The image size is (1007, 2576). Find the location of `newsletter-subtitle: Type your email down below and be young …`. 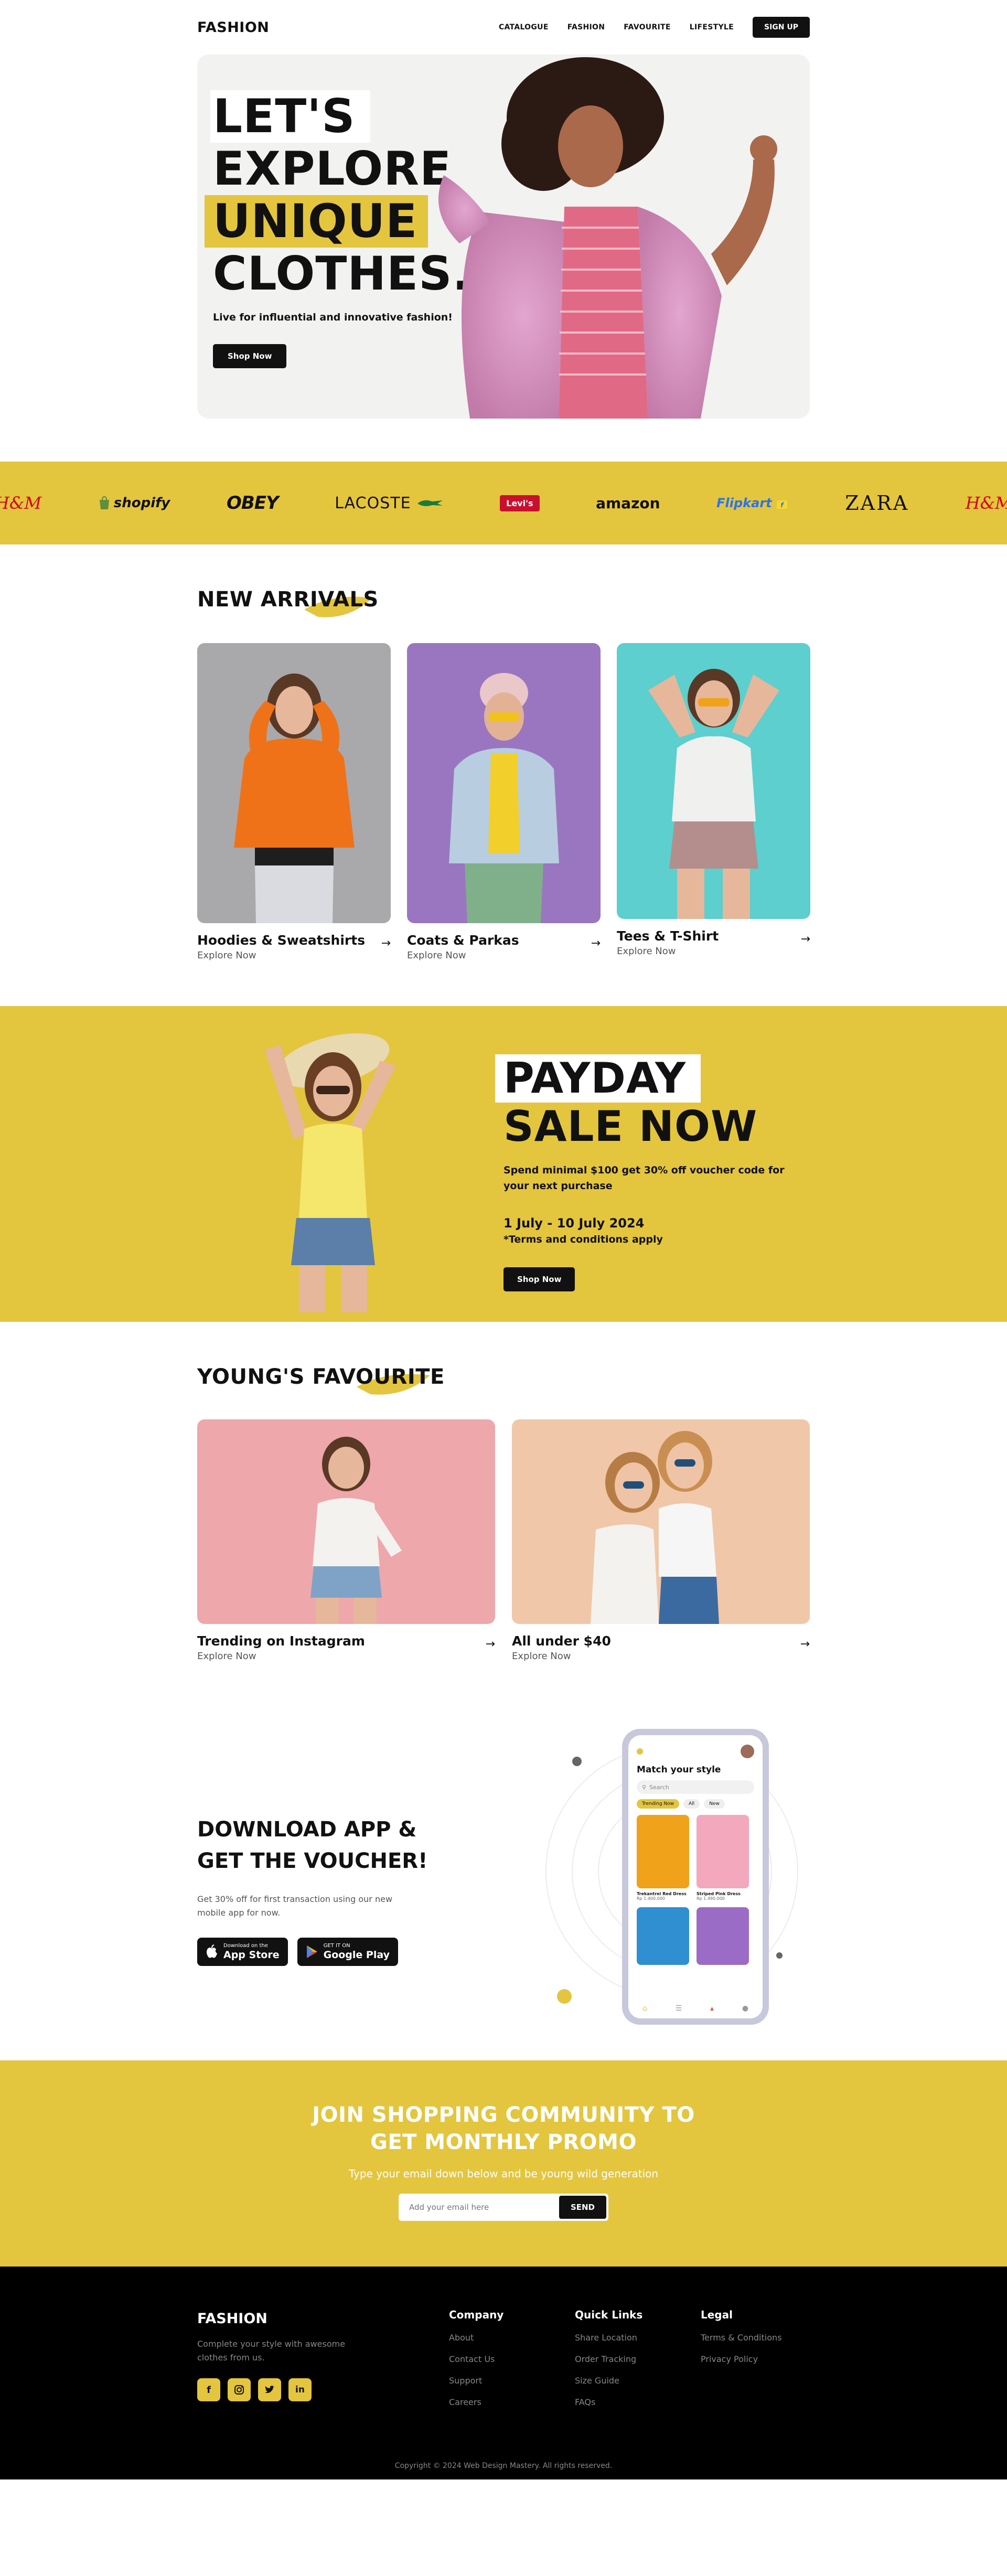

newsletter-subtitle: Type your email down below and be young … is located at coordinates (504, 2173).